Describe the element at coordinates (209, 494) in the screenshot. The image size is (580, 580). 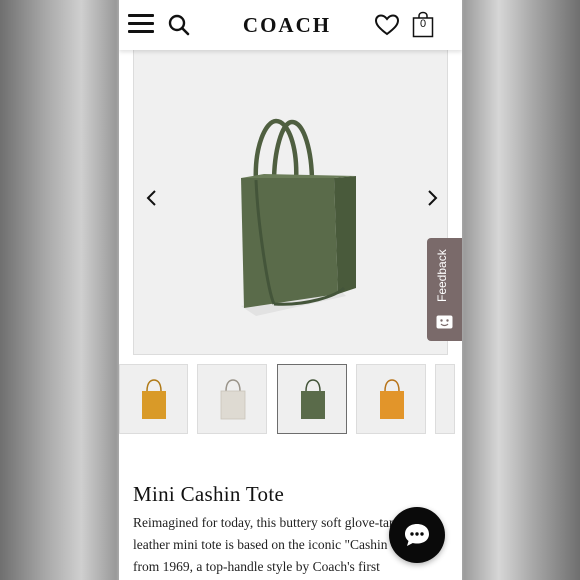
I see `product-title: Mini Cashin Tote` at that location.